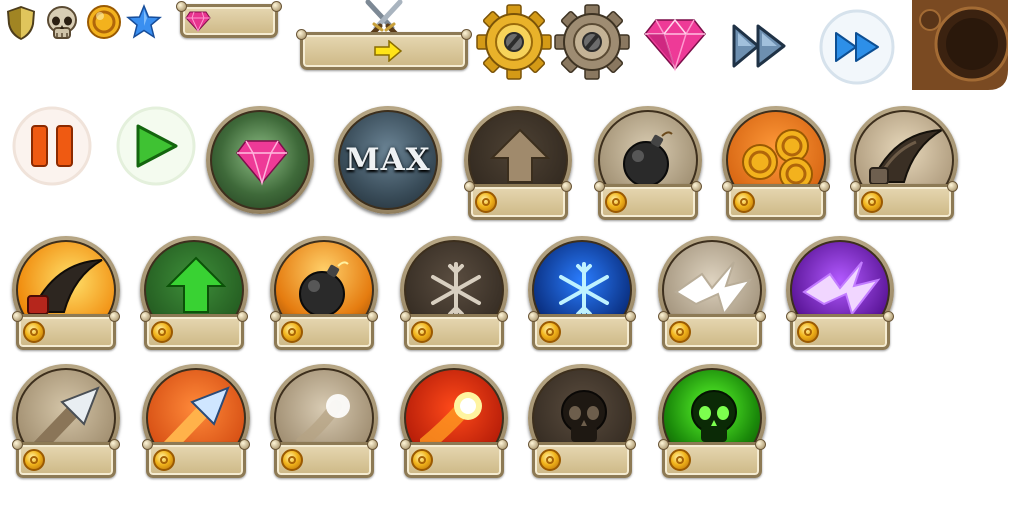 This screenshot has height=512, width=1024. Describe the element at coordinates (960, 45) in the screenshot. I see `bronze-panel-fragment` at that location.